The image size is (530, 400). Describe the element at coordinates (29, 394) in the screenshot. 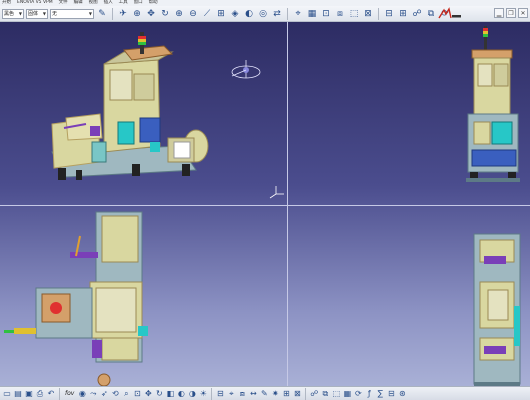

I see `save-icon: ▣` at that location.